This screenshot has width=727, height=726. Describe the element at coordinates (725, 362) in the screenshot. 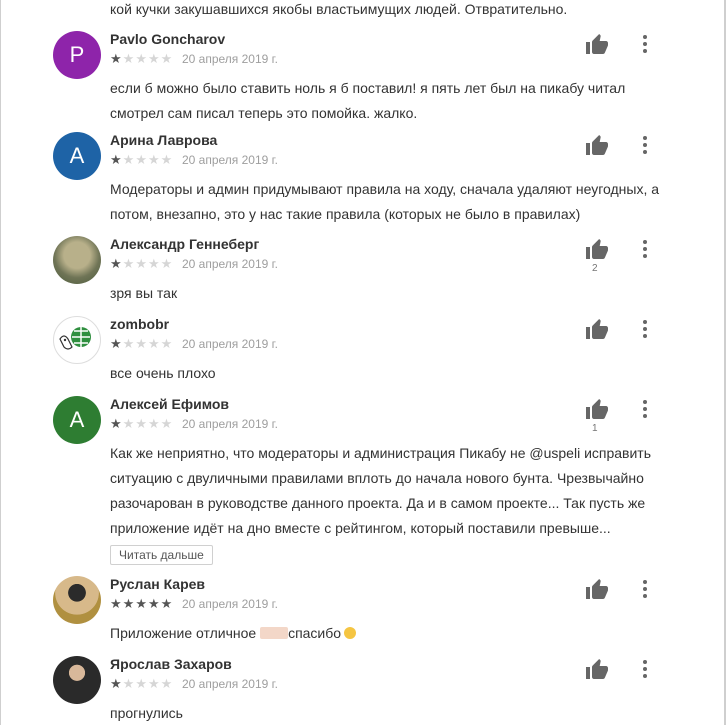

I see `frame-right-border` at that location.